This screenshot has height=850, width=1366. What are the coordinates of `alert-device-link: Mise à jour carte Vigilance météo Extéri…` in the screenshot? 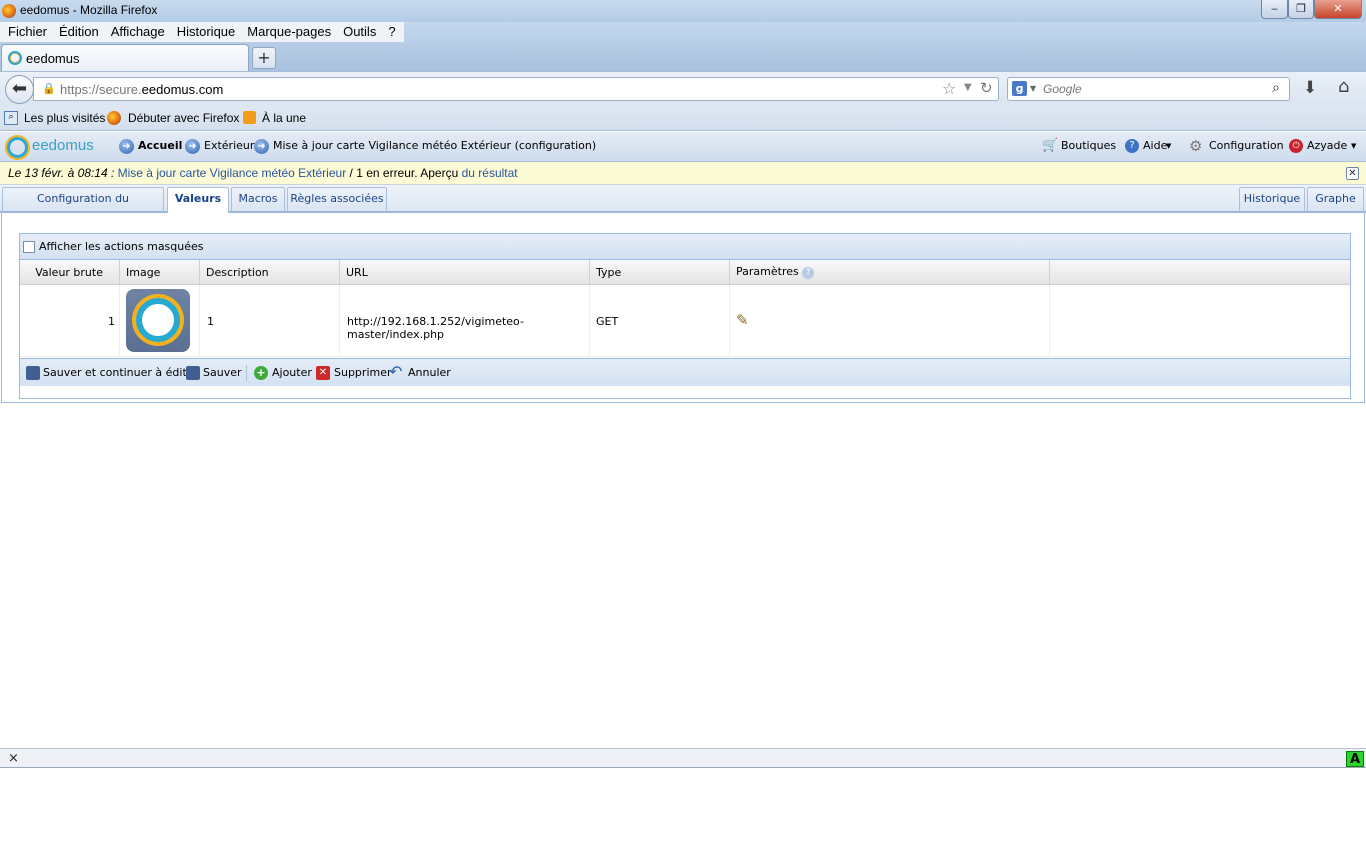 It's located at (232, 173).